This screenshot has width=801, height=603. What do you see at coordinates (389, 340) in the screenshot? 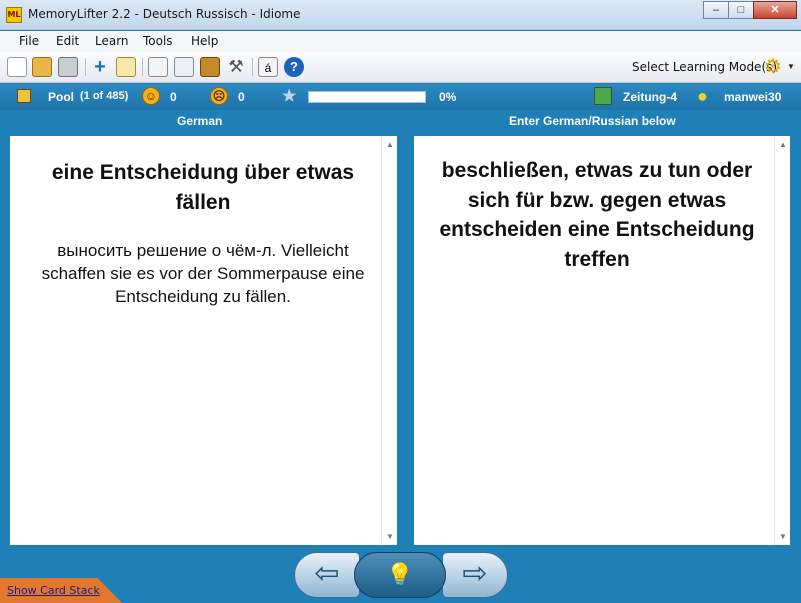
I see `question-scrollbar: ▲ ▼` at bounding box center [389, 340].